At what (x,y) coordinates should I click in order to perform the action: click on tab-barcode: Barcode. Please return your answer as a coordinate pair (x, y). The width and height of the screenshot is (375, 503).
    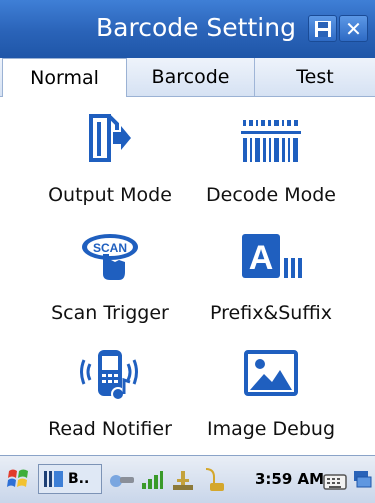
    Looking at the image, I should click on (191, 77).